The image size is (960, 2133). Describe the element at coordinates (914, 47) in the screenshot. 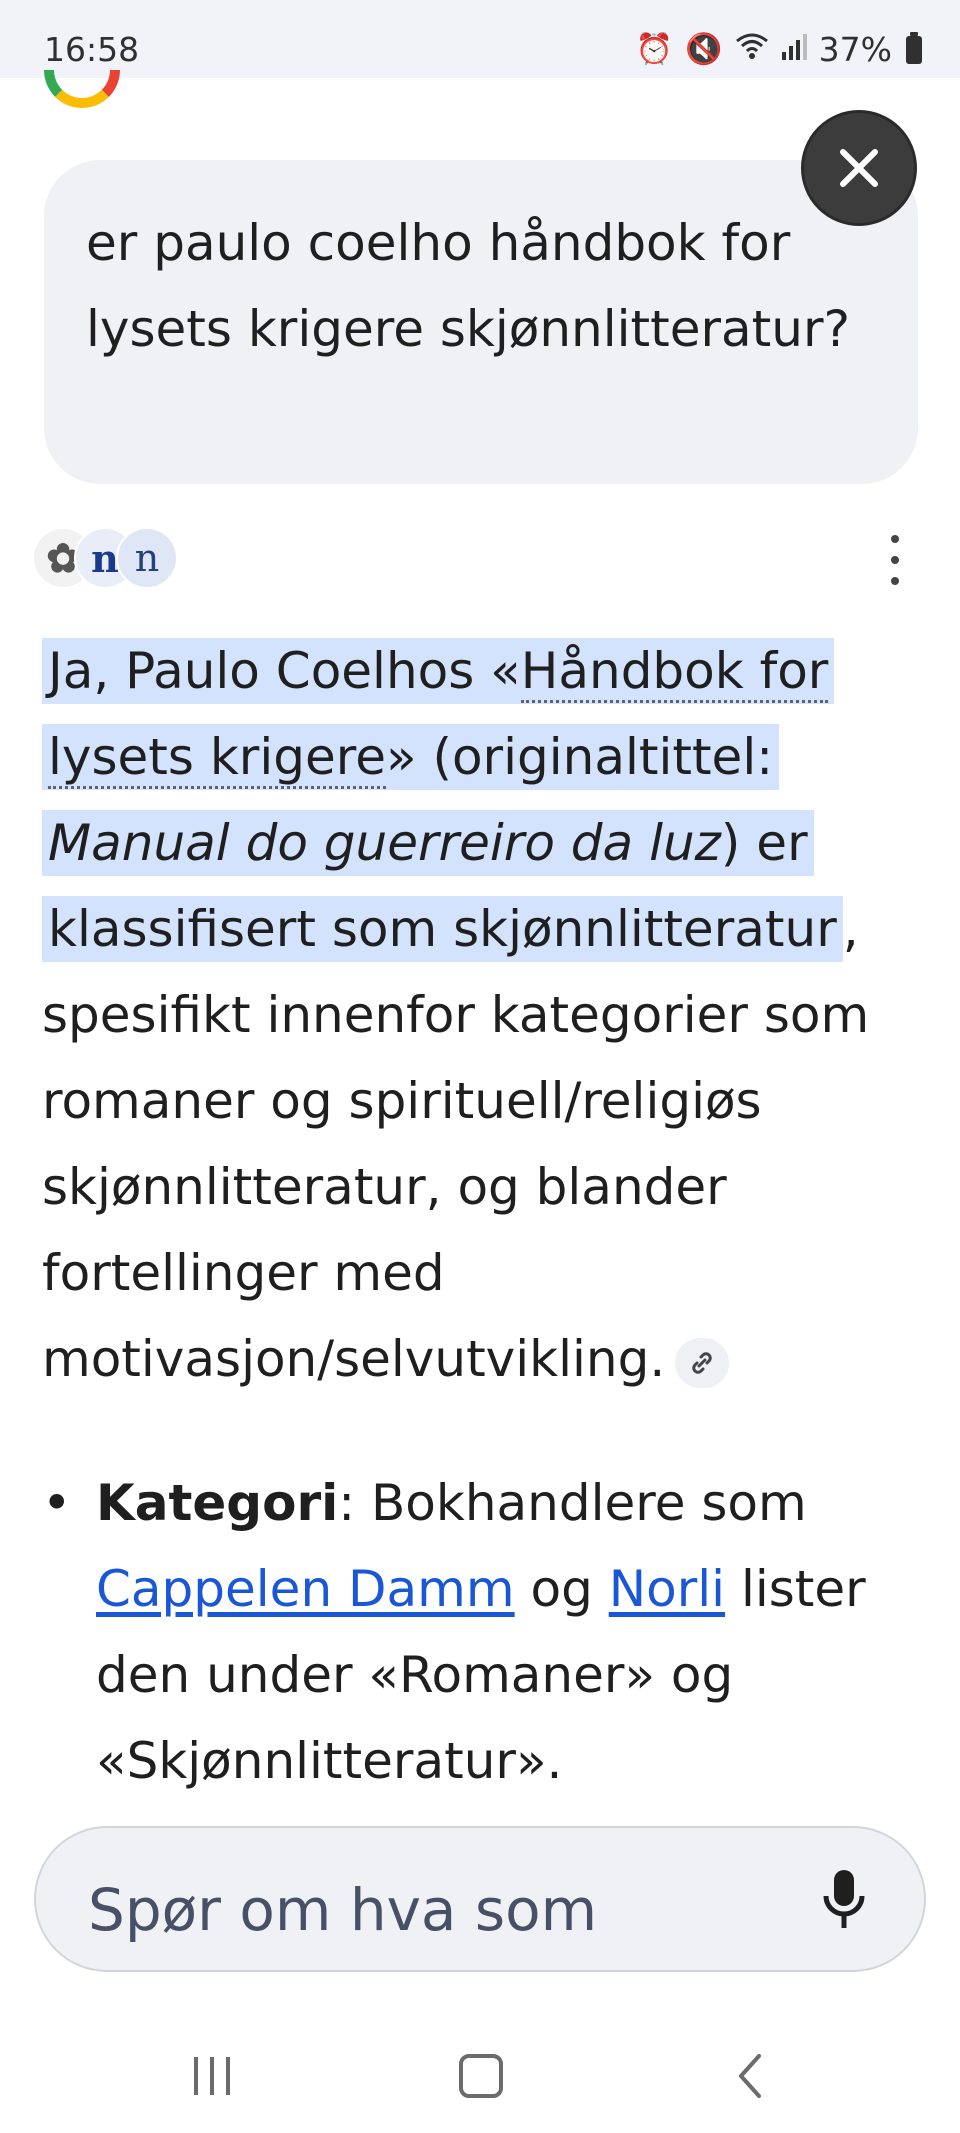

I see `battery-icon` at that location.